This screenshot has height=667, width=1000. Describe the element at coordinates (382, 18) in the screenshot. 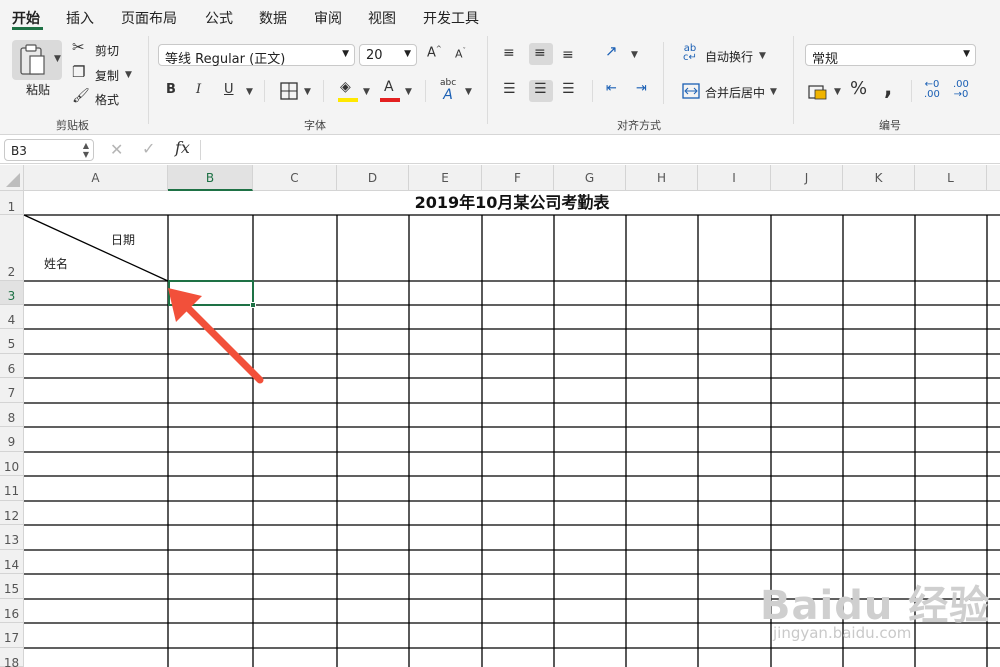

I see `tab-view: 视图` at that location.